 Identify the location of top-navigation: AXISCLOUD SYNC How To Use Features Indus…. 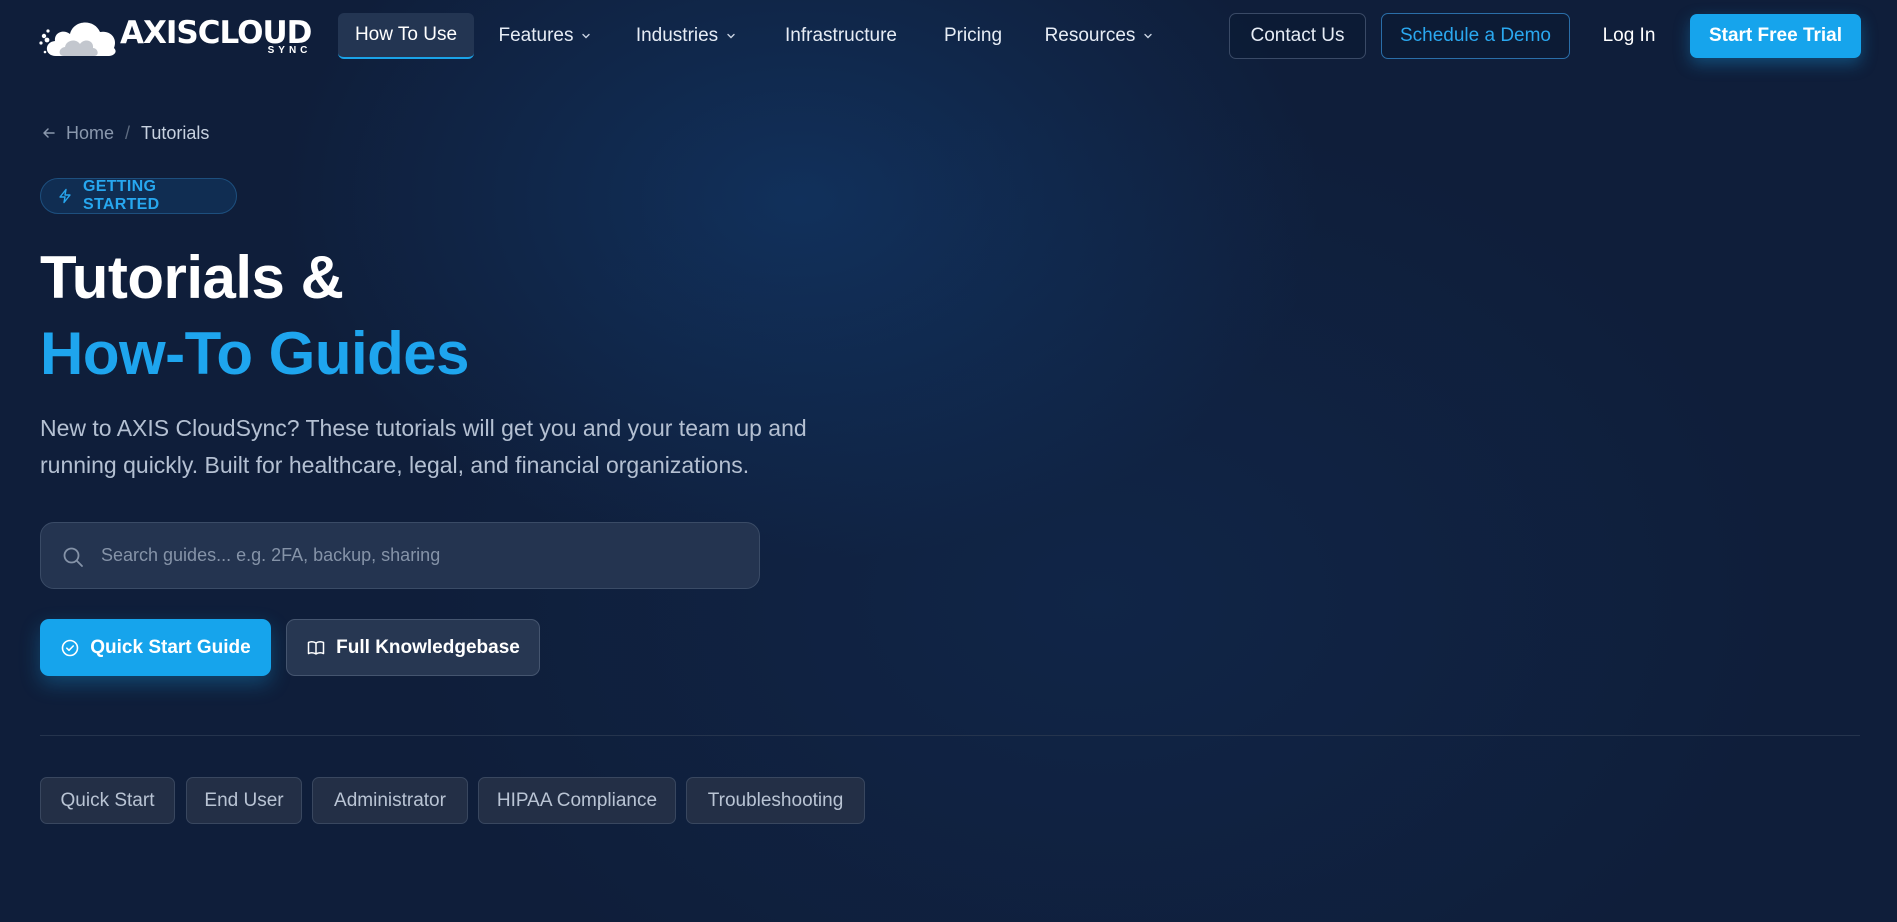
(948, 37).